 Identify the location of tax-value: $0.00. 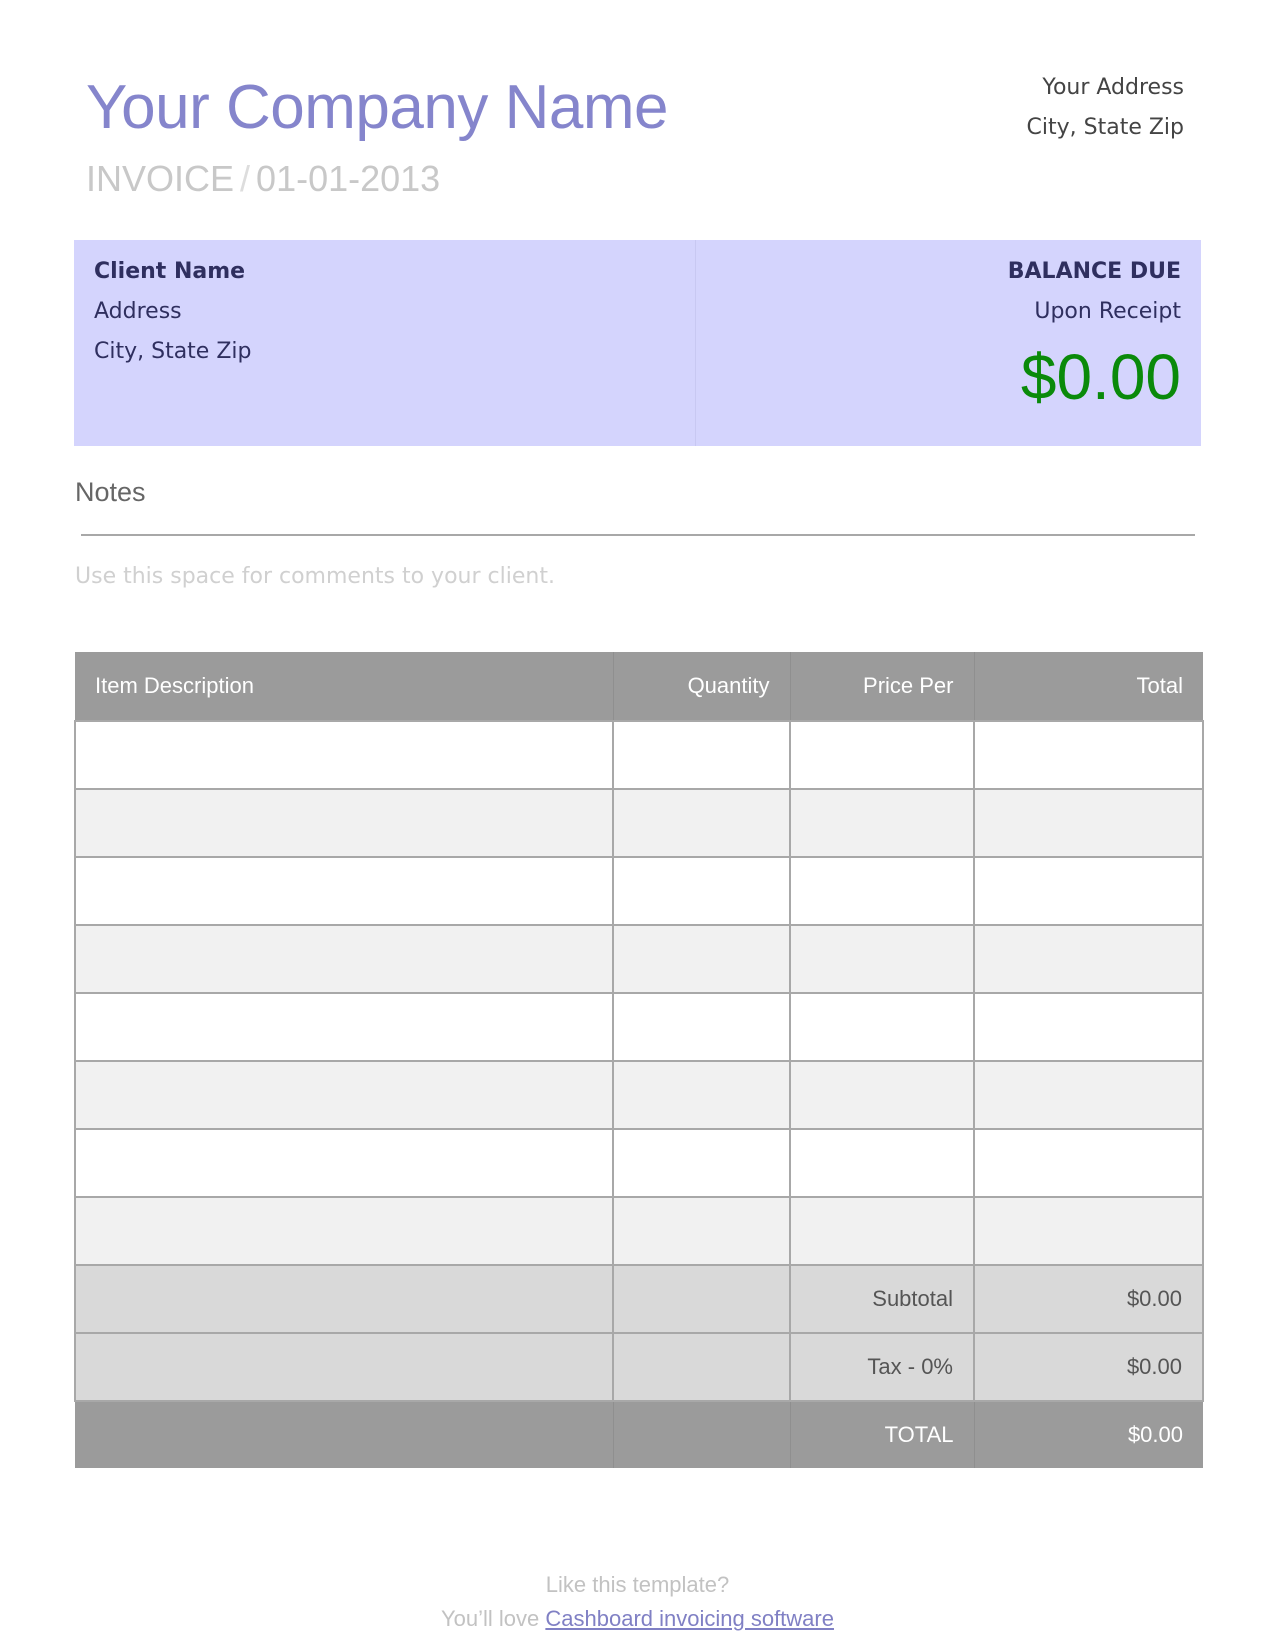
(1088, 1367).